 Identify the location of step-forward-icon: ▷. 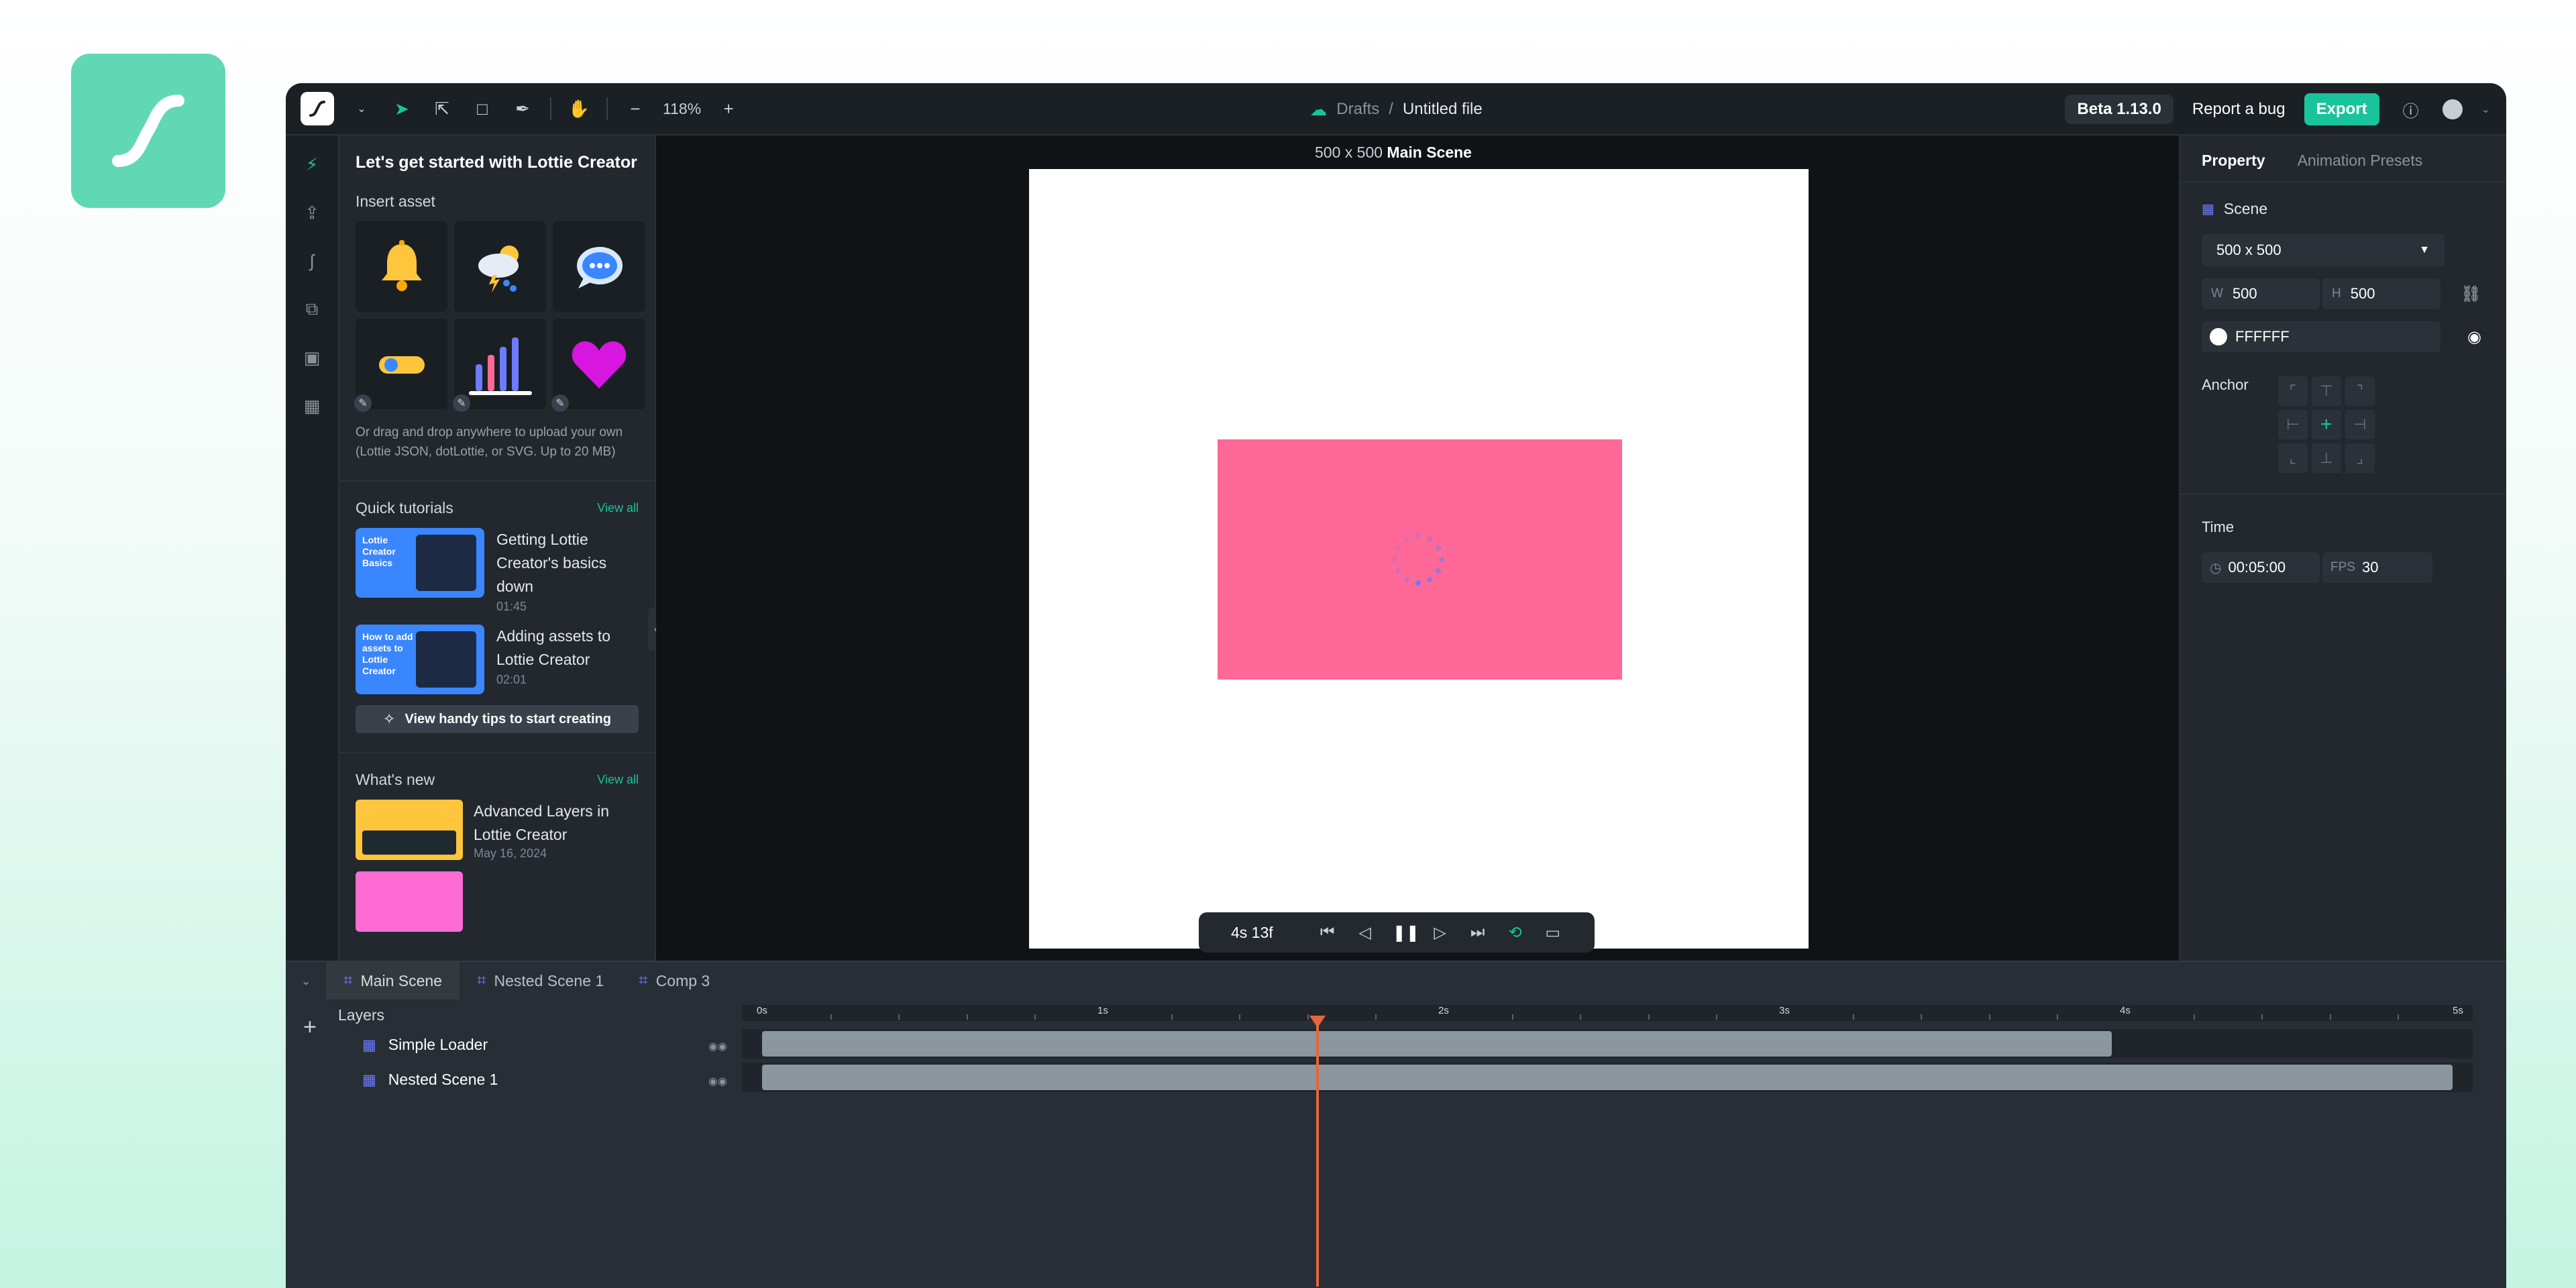
(1440, 933).